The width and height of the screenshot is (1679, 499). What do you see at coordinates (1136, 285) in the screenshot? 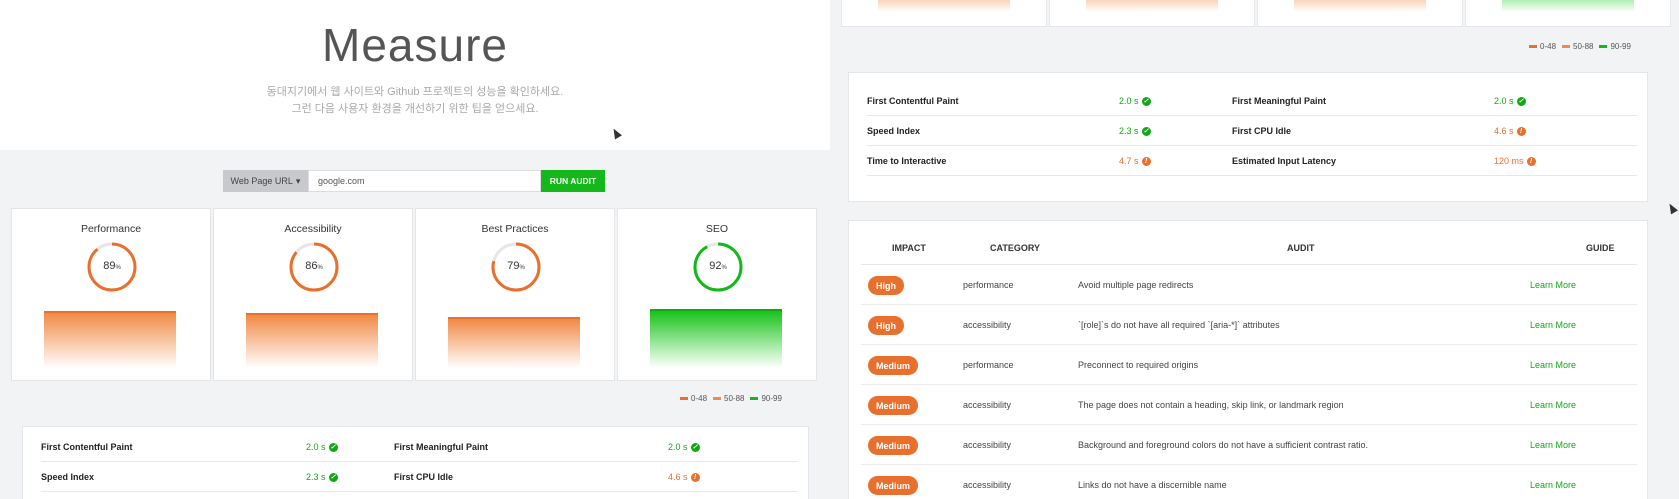
I see `audit-title: Avoid multiple page redirects` at bounding box center [1136, 285].